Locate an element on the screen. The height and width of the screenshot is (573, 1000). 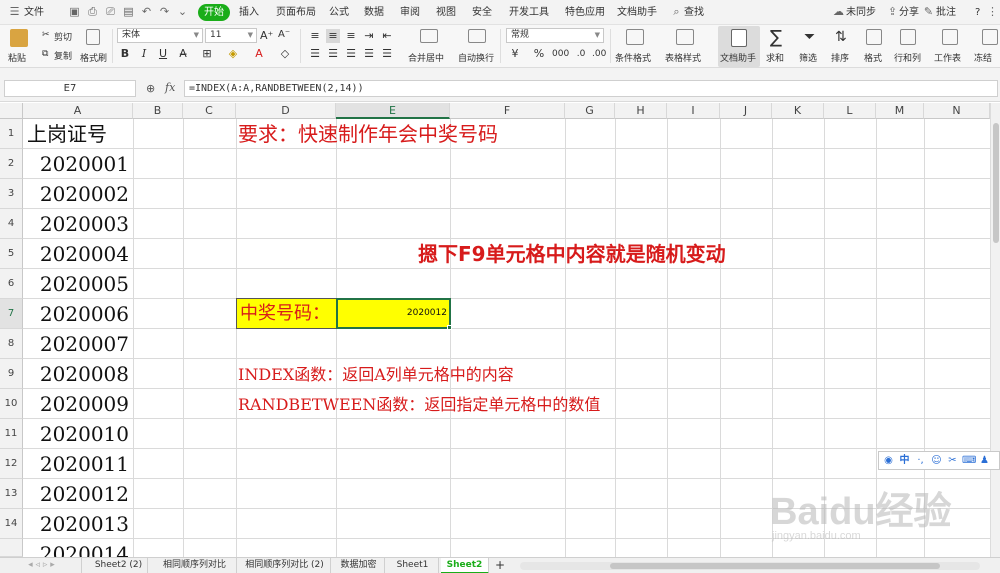
row-header-4: 4 is located at coordinates (11, 224).